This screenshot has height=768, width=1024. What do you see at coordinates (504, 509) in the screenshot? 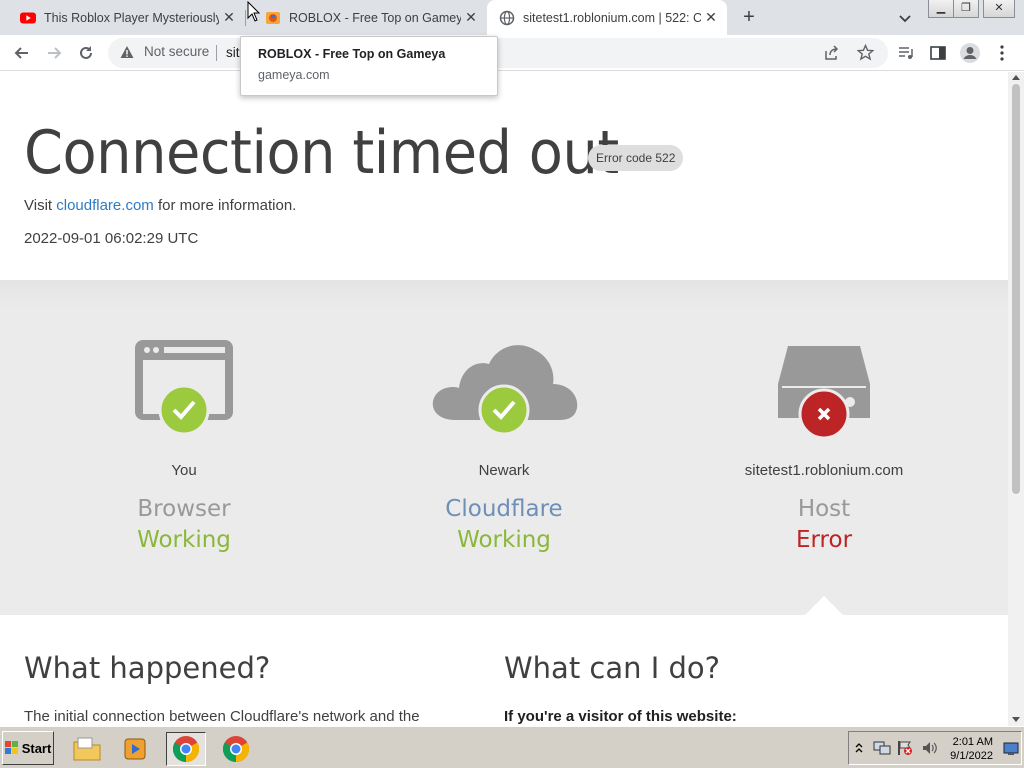
I see `node-role: Cloudflare` at bounding box center [504, 509].